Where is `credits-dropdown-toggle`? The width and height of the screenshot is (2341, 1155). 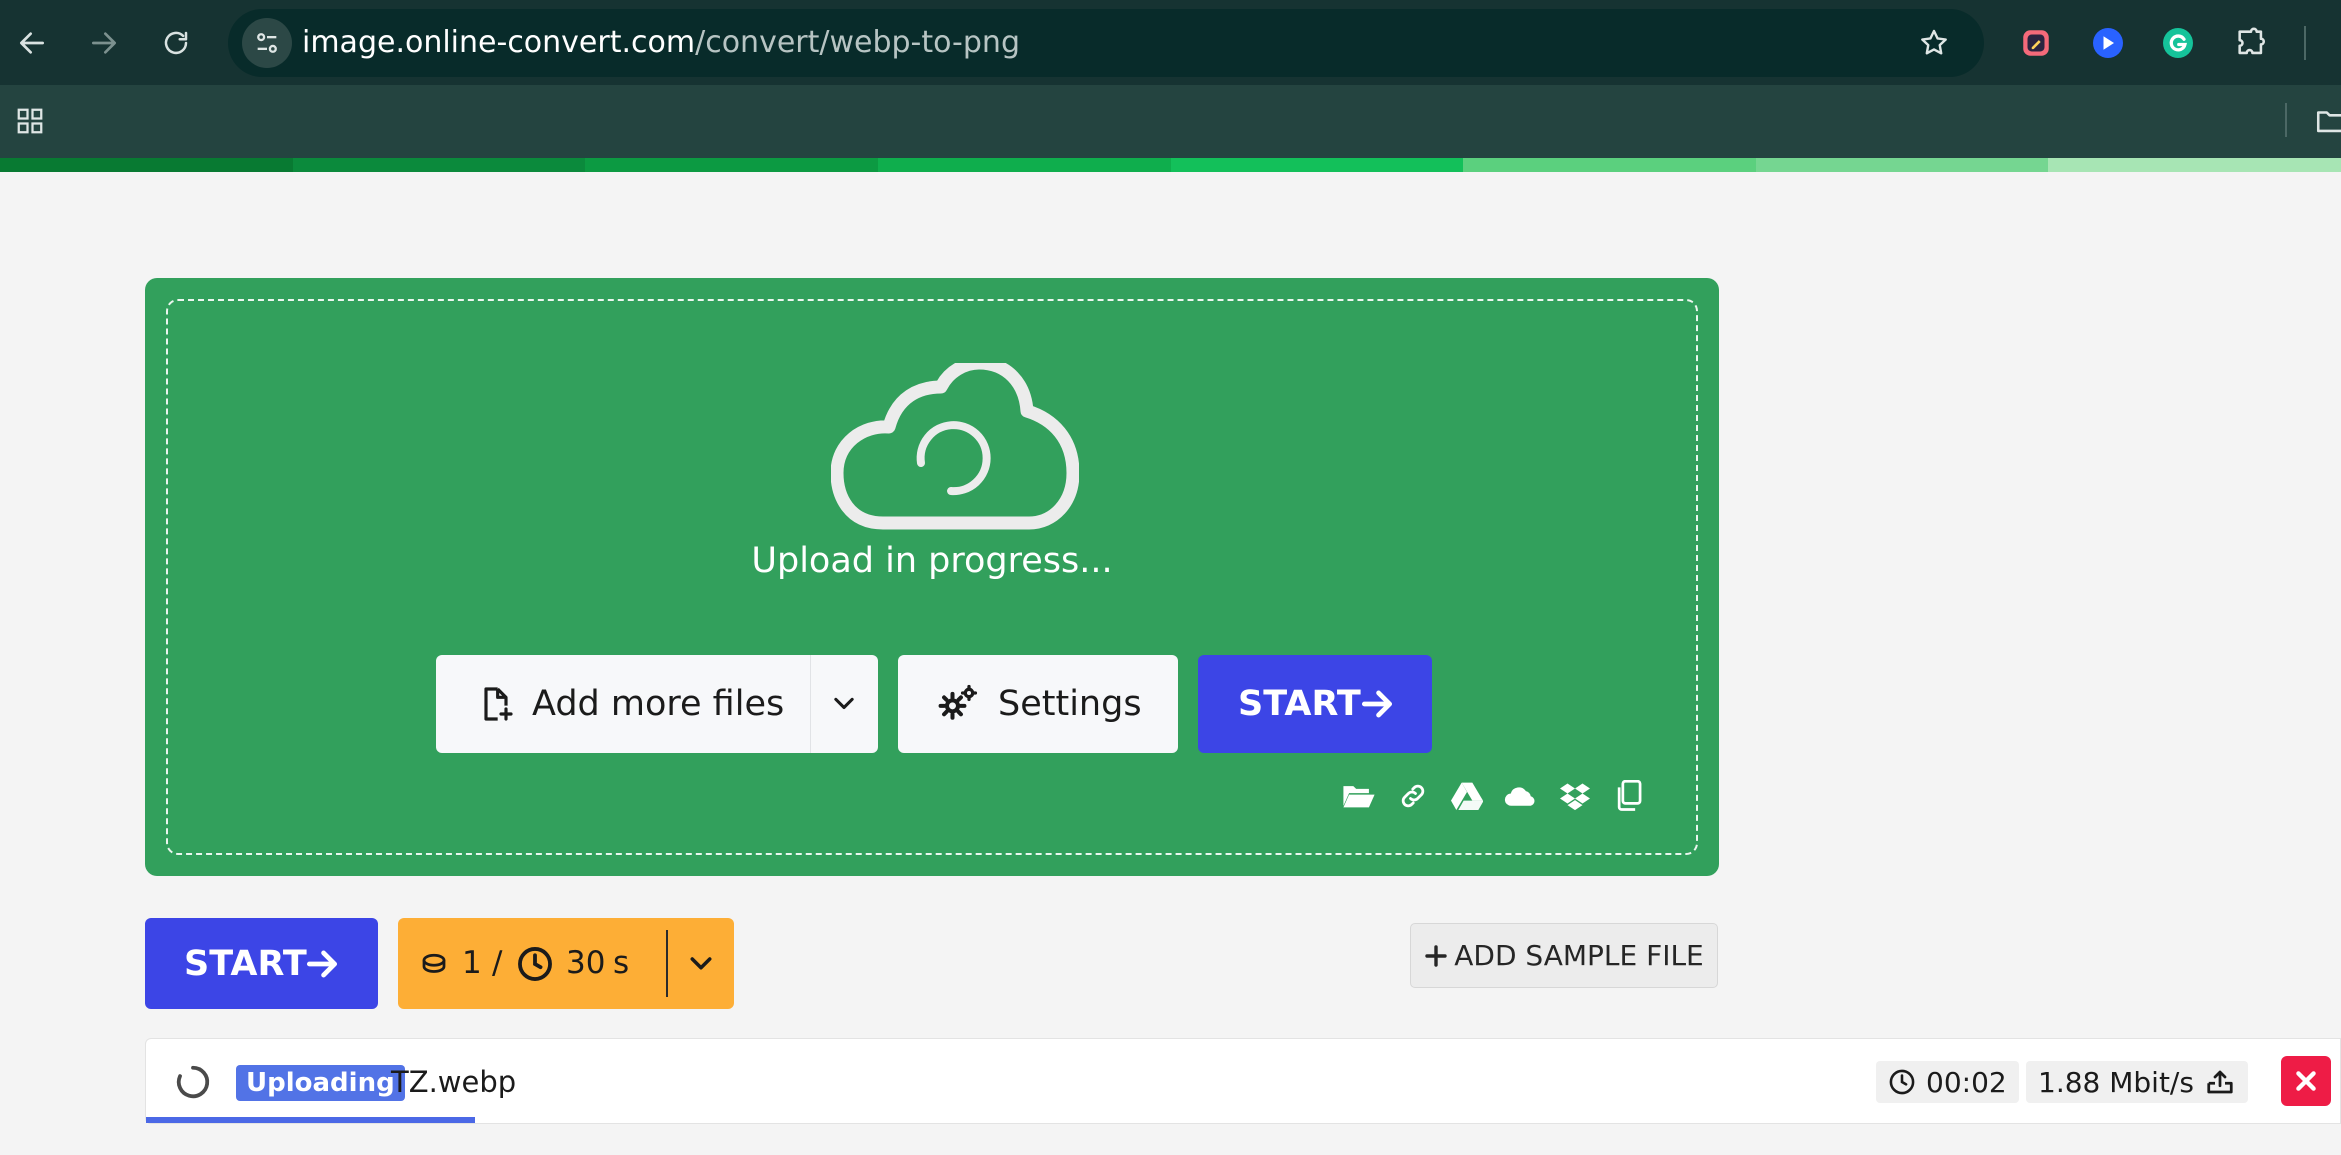
credits-dropdown-toggle is located at coordinates (701, 963).